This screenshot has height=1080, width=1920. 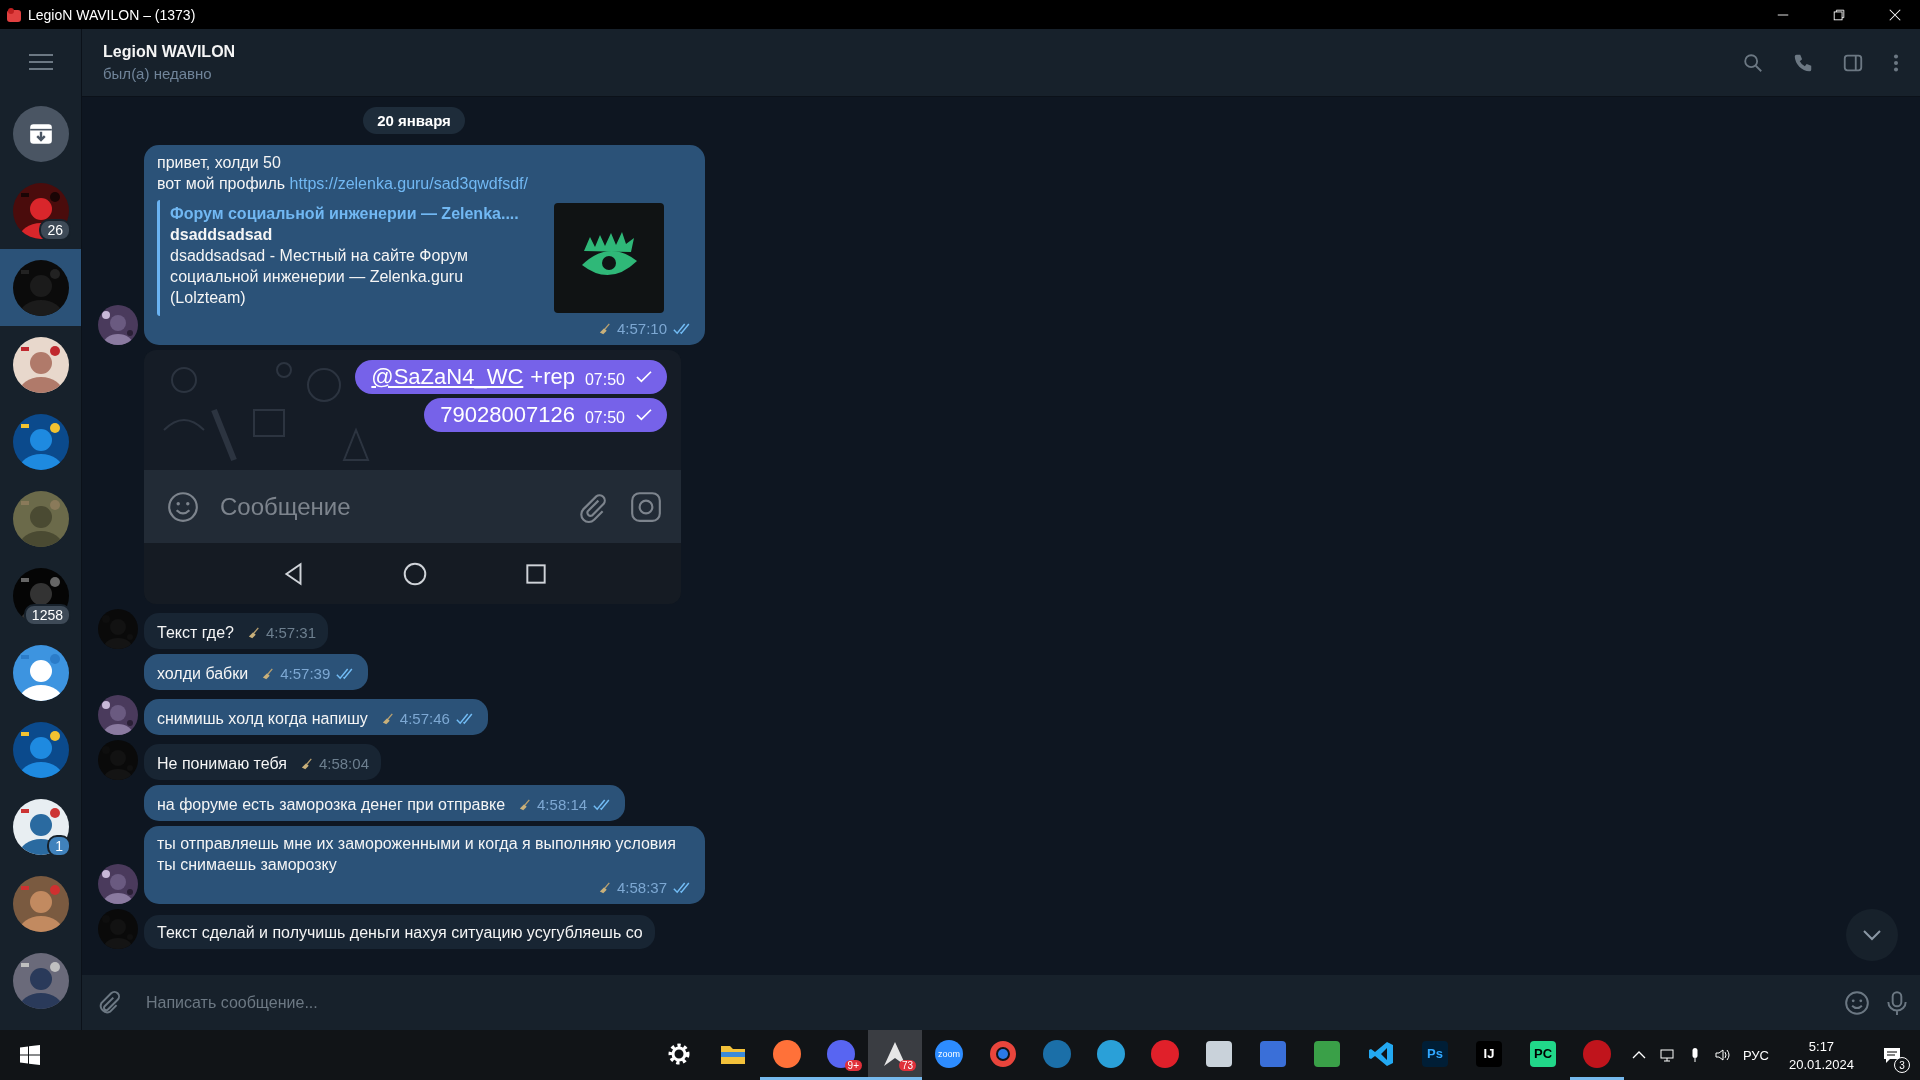 I want to click on unread-badge: 1258, so click(x=47, y=615).